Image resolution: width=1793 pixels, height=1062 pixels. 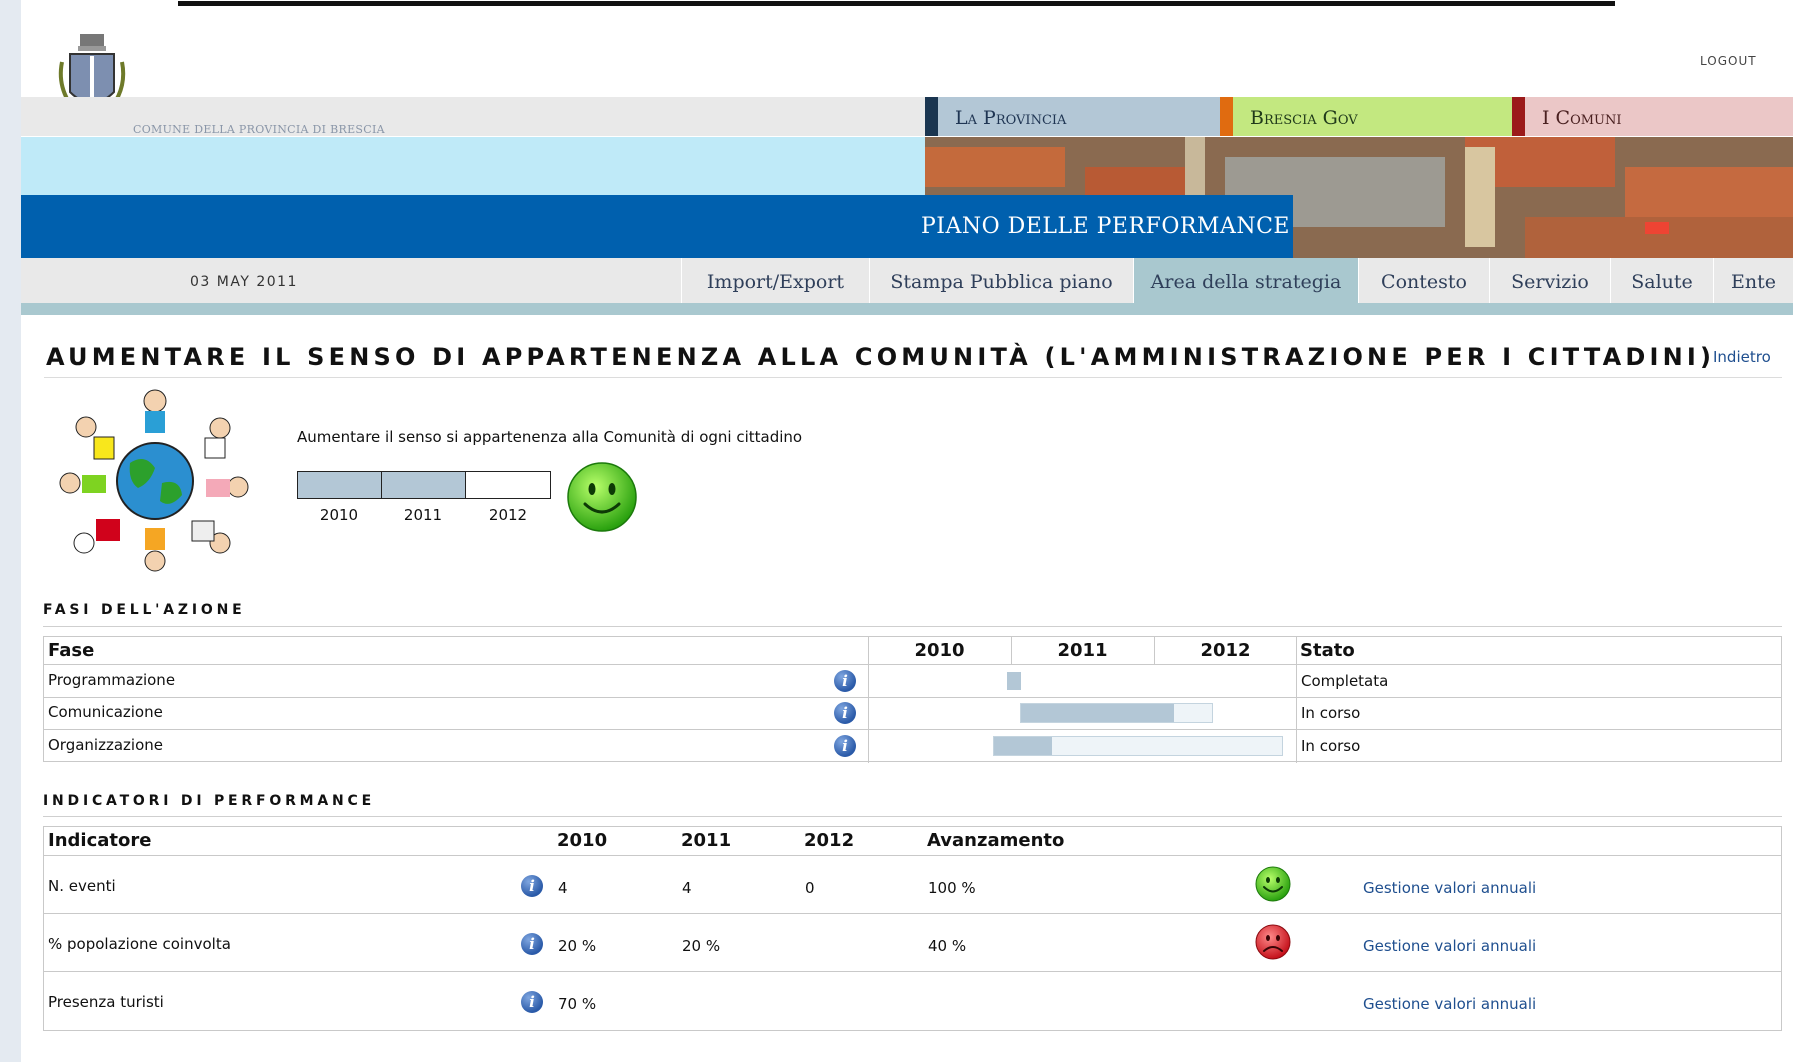 What do you see at coordinates (105, 712) in the screenshot?
I see `phase-name: Comunicazione` at bounding box center [105, 712].